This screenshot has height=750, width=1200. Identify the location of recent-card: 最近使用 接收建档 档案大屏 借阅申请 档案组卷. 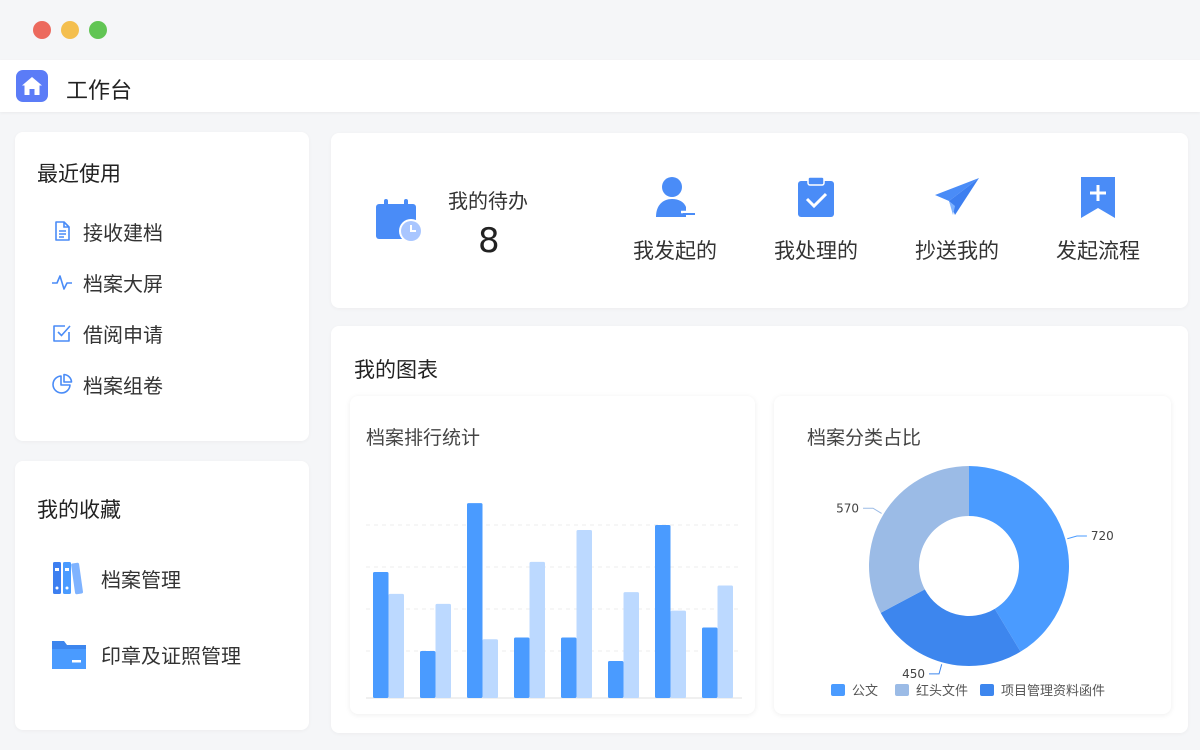
(162, 286).